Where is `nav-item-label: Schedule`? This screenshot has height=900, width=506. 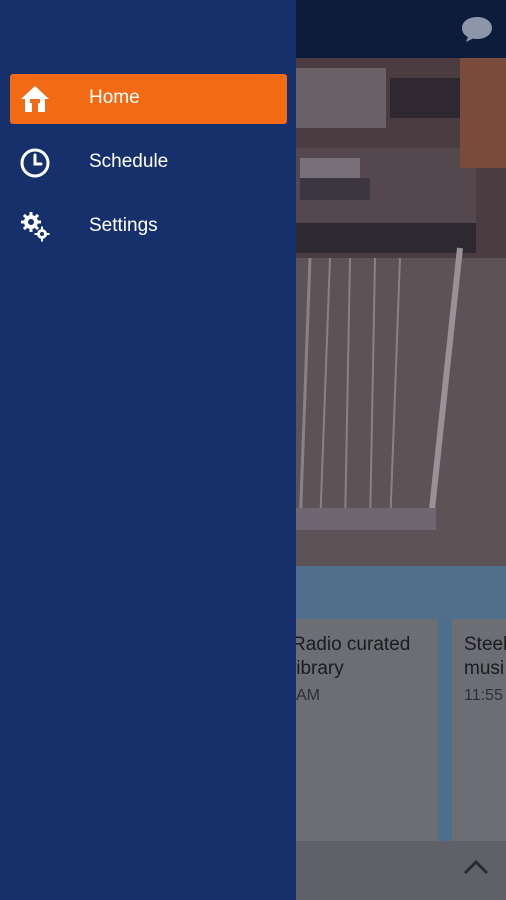
nav-item-label: Schedule is located at coordinates (129, 161).